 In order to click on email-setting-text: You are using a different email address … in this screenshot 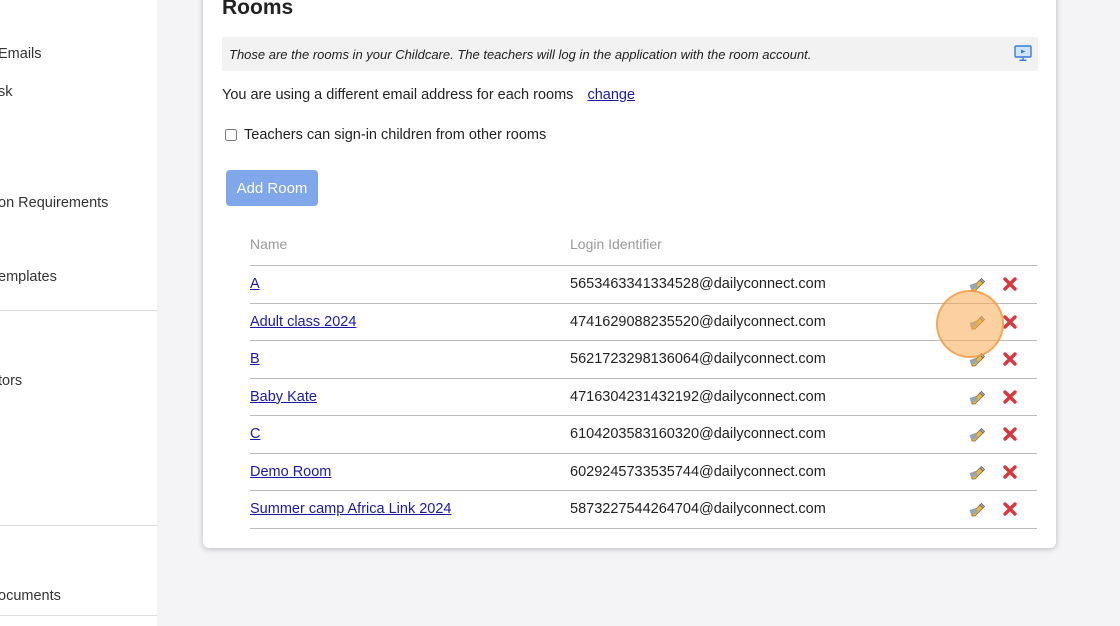, I will do `click(398, 95)`.